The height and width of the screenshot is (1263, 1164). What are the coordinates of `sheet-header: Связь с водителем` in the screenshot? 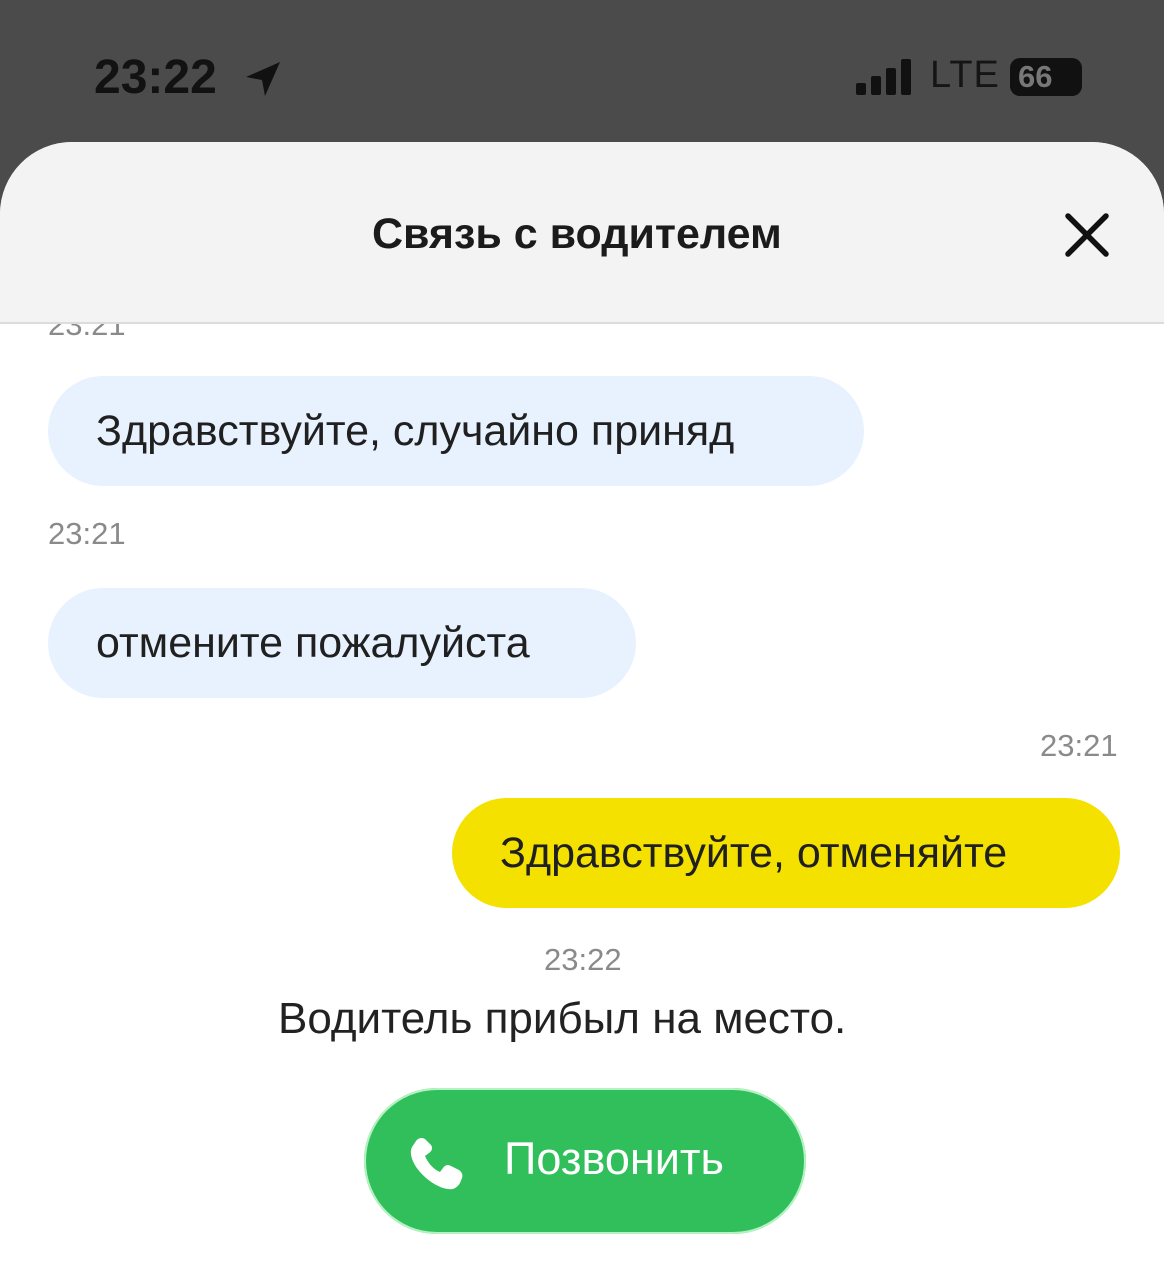 It's located at (582, 233).